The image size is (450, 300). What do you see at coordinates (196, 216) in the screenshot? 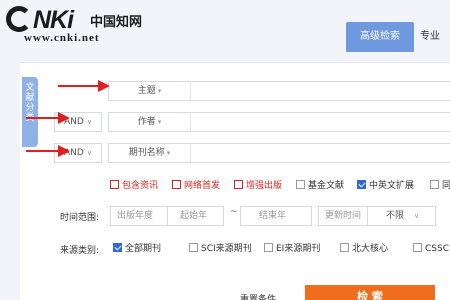
I see `start-year-input: 起始年` at bounding box center [196, 216].